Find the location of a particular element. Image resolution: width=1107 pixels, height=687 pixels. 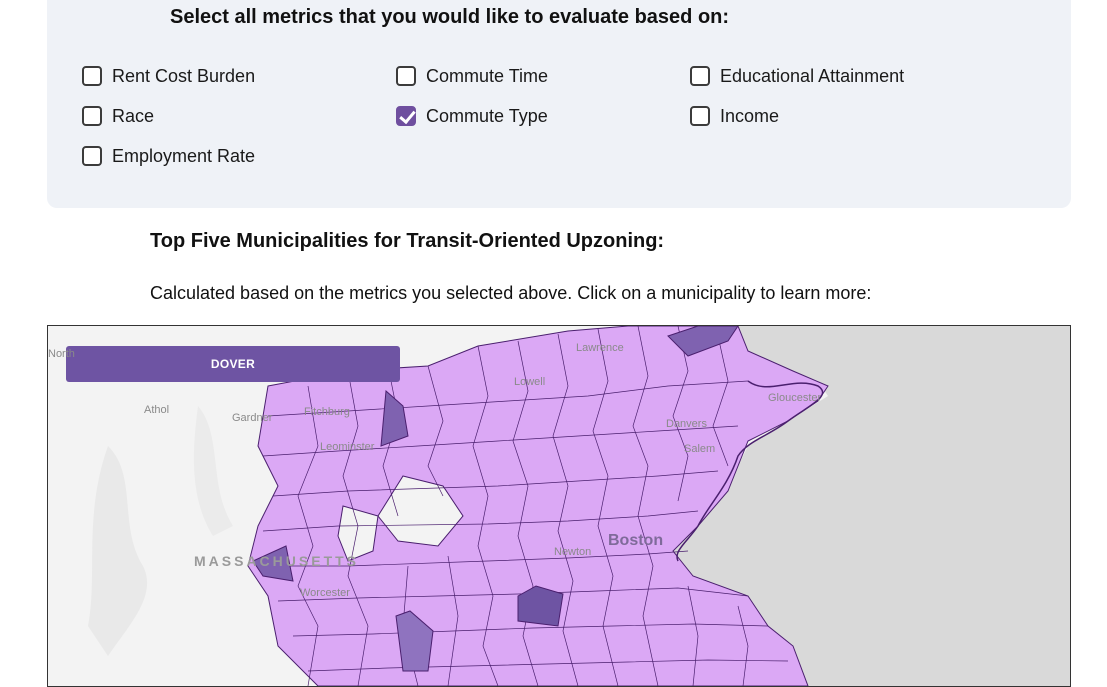

race-checkbox is located at coordinates (92, 116).